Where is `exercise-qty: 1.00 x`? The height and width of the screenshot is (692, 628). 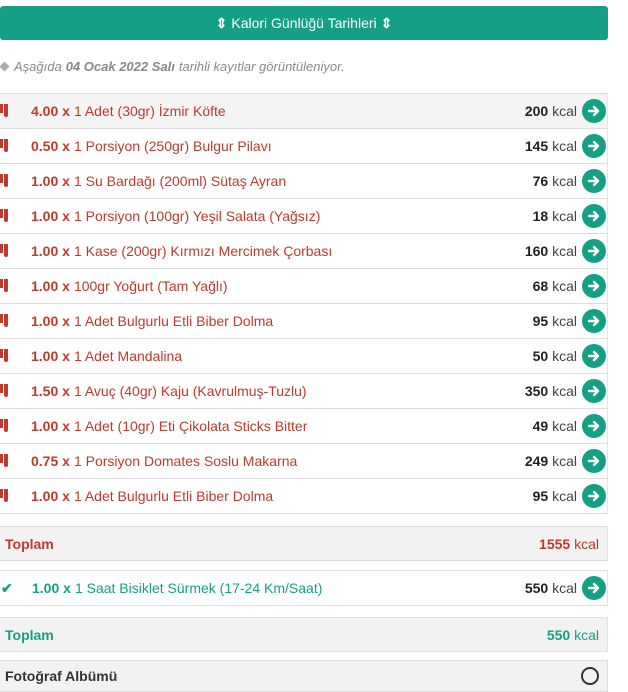
exercise-qty: 1.00 x is located at coordinates (51, 588).